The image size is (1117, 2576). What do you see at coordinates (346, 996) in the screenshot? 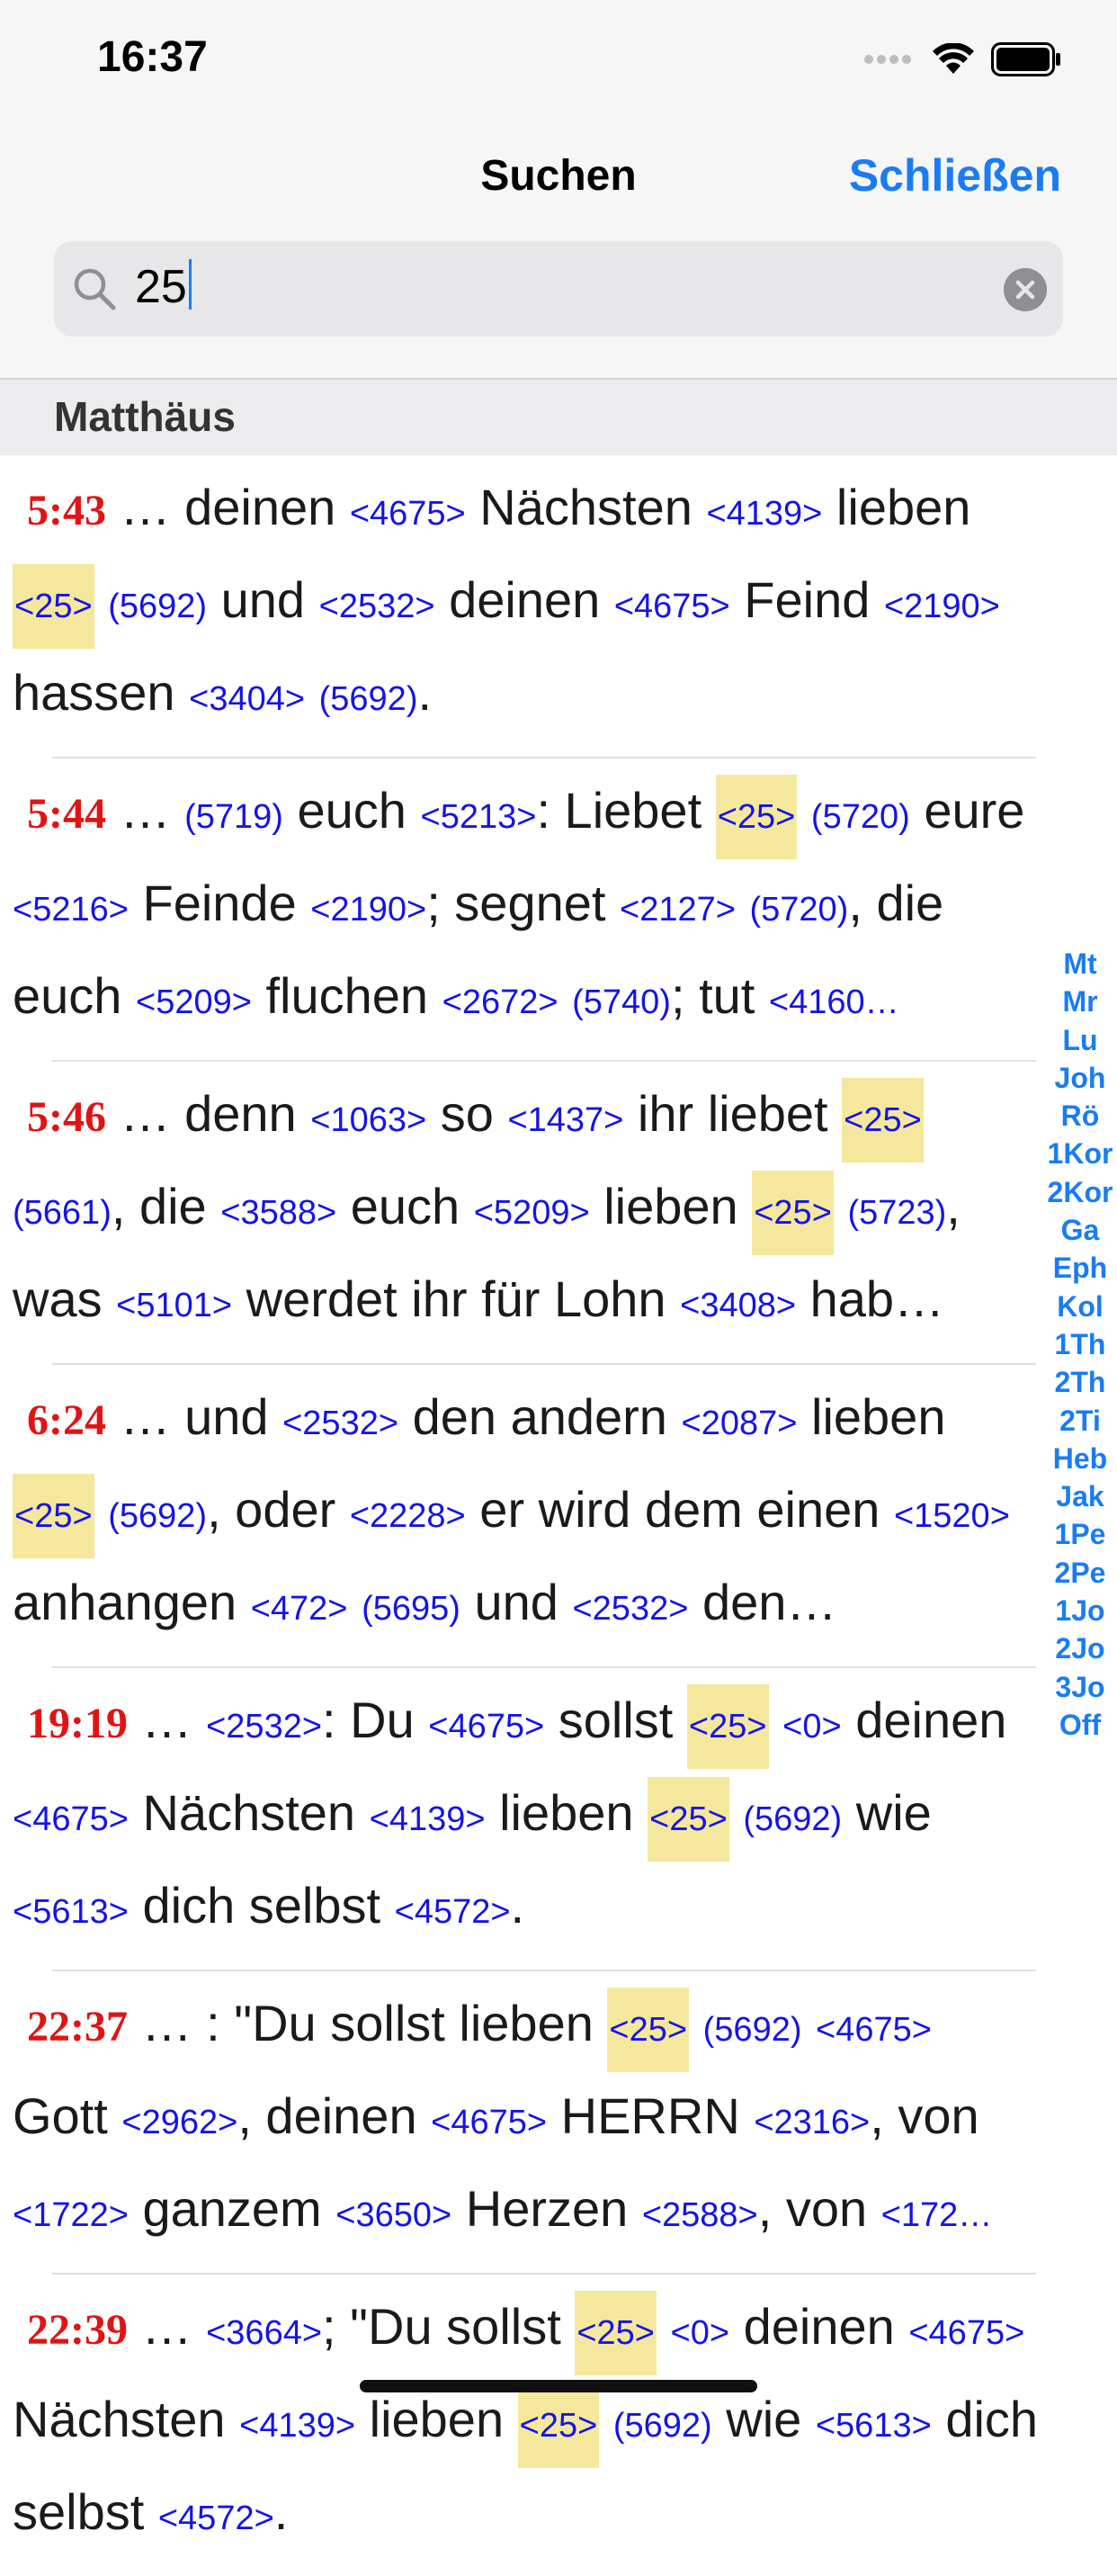
I see `verse-text: fluchen` at bounding box center [346, 996].